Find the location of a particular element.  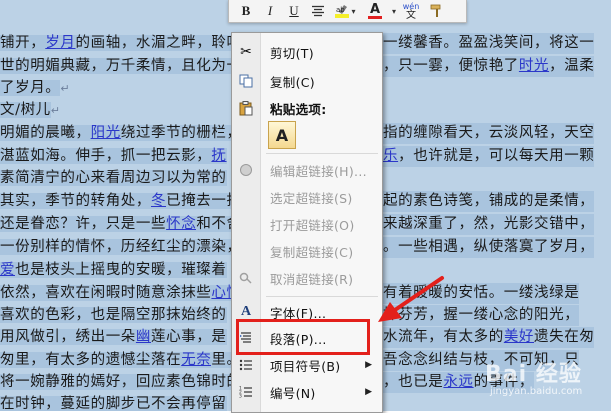

text-line: 其实，季节的转角处，冬已掩去一抹 起的素色诗笺，铺成的是柔情， is located at coordinates (297, 201).